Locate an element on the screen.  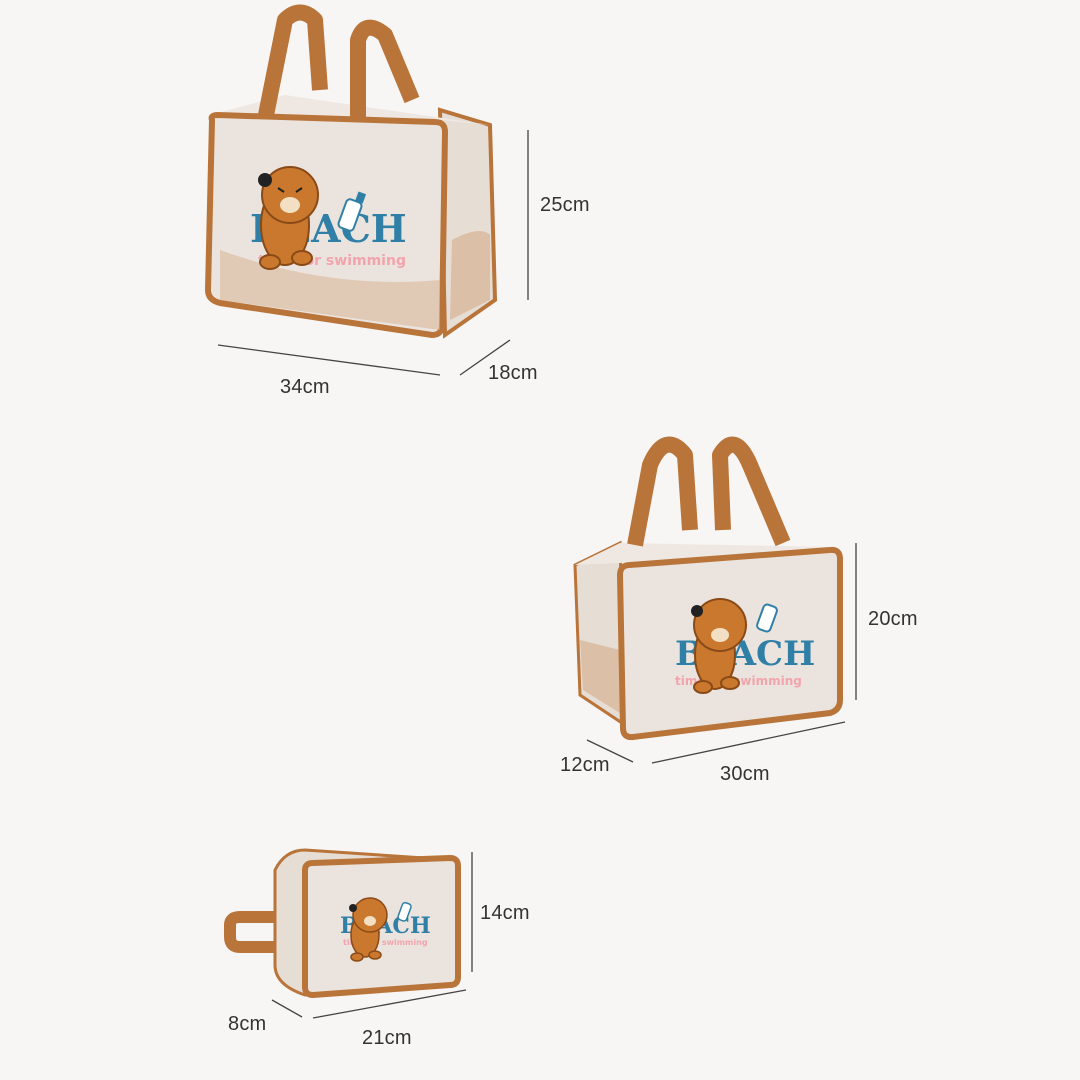
bag-handle-left is located at coordinates (662, 491).